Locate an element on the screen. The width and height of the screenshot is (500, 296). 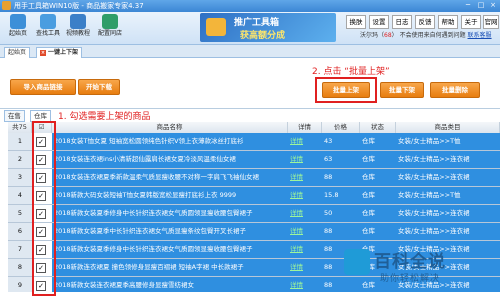
status-text: 不会使用来自何遇到问题 is located at coordinates (432, 35).